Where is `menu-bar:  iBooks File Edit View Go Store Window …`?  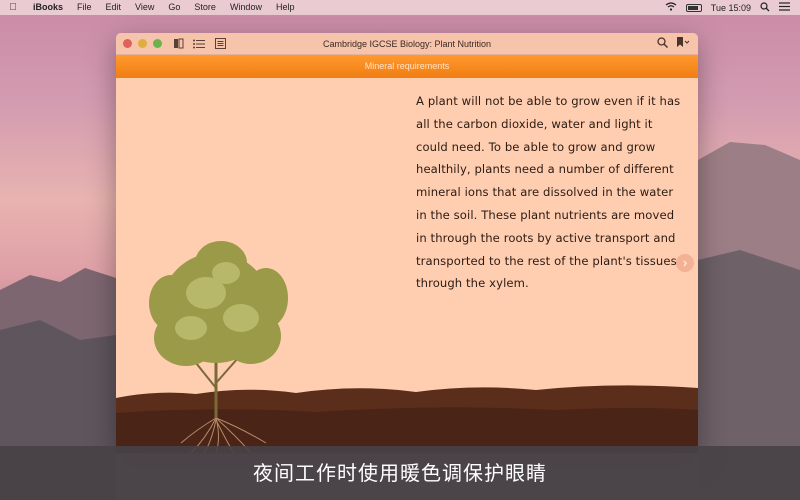
menu-bar:  iBooks File Edit View Go Store Window … is located at coordinates (400, 7).